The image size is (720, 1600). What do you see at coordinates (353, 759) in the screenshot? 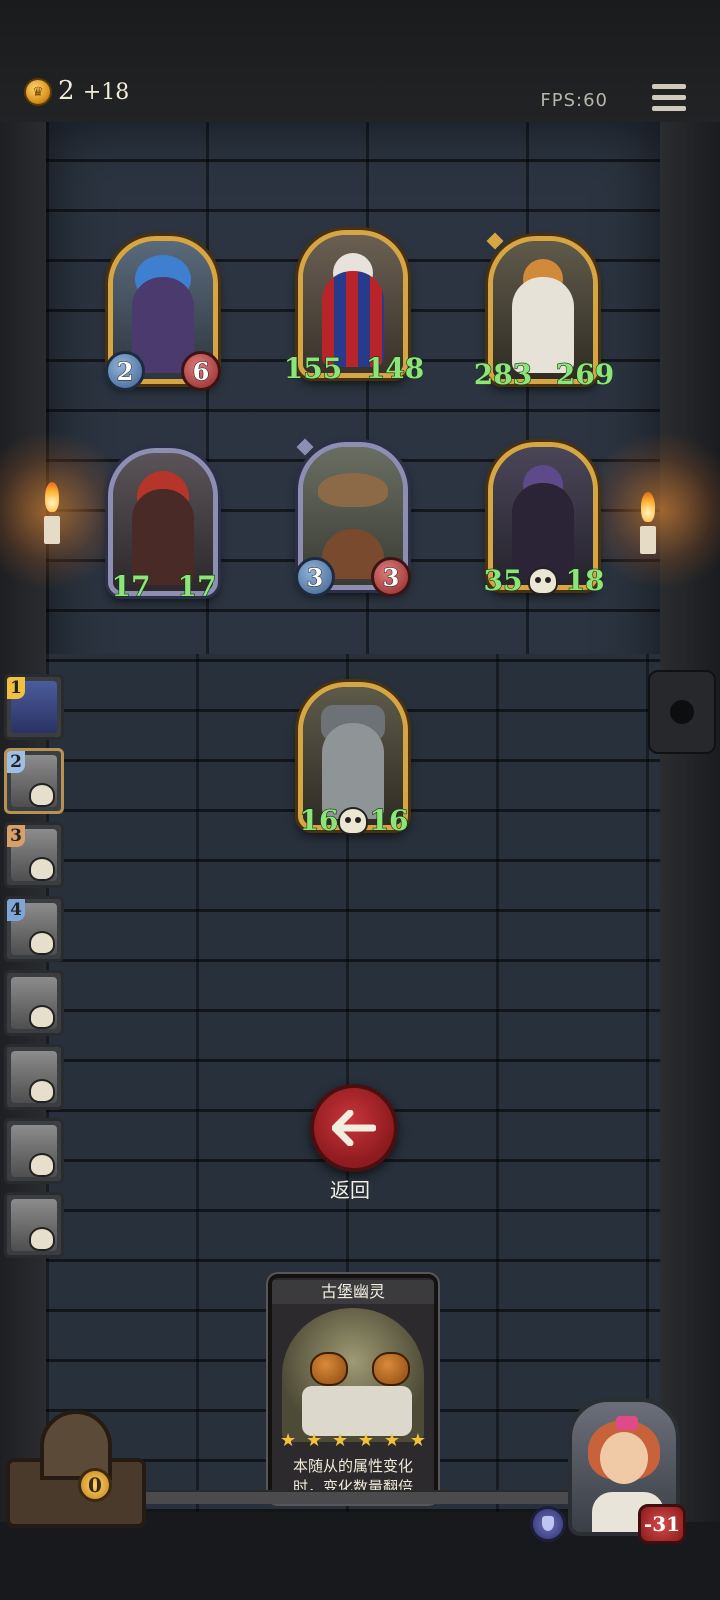
I see `minion-card-robot: 16 16` at bounding box center [353, 759].